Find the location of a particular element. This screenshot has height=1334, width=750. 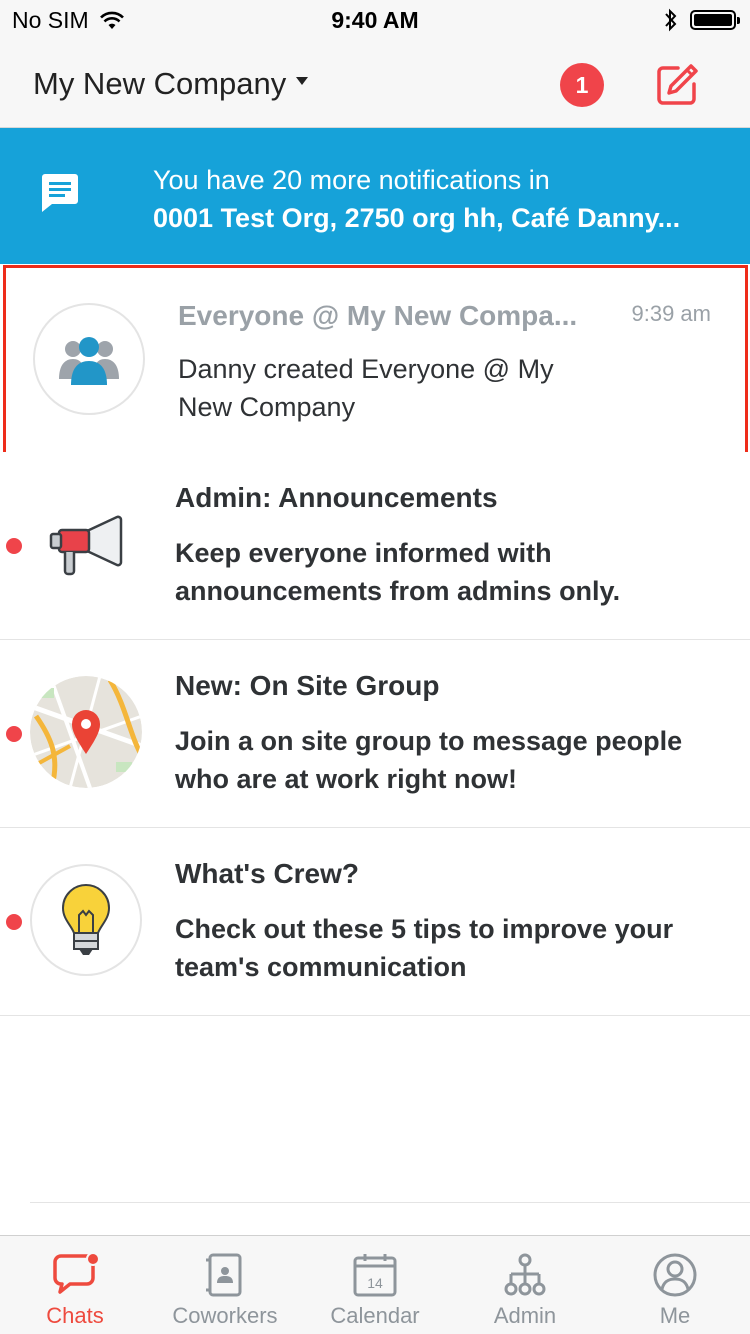

megaphone-icon is located at coordinates (86, 545).